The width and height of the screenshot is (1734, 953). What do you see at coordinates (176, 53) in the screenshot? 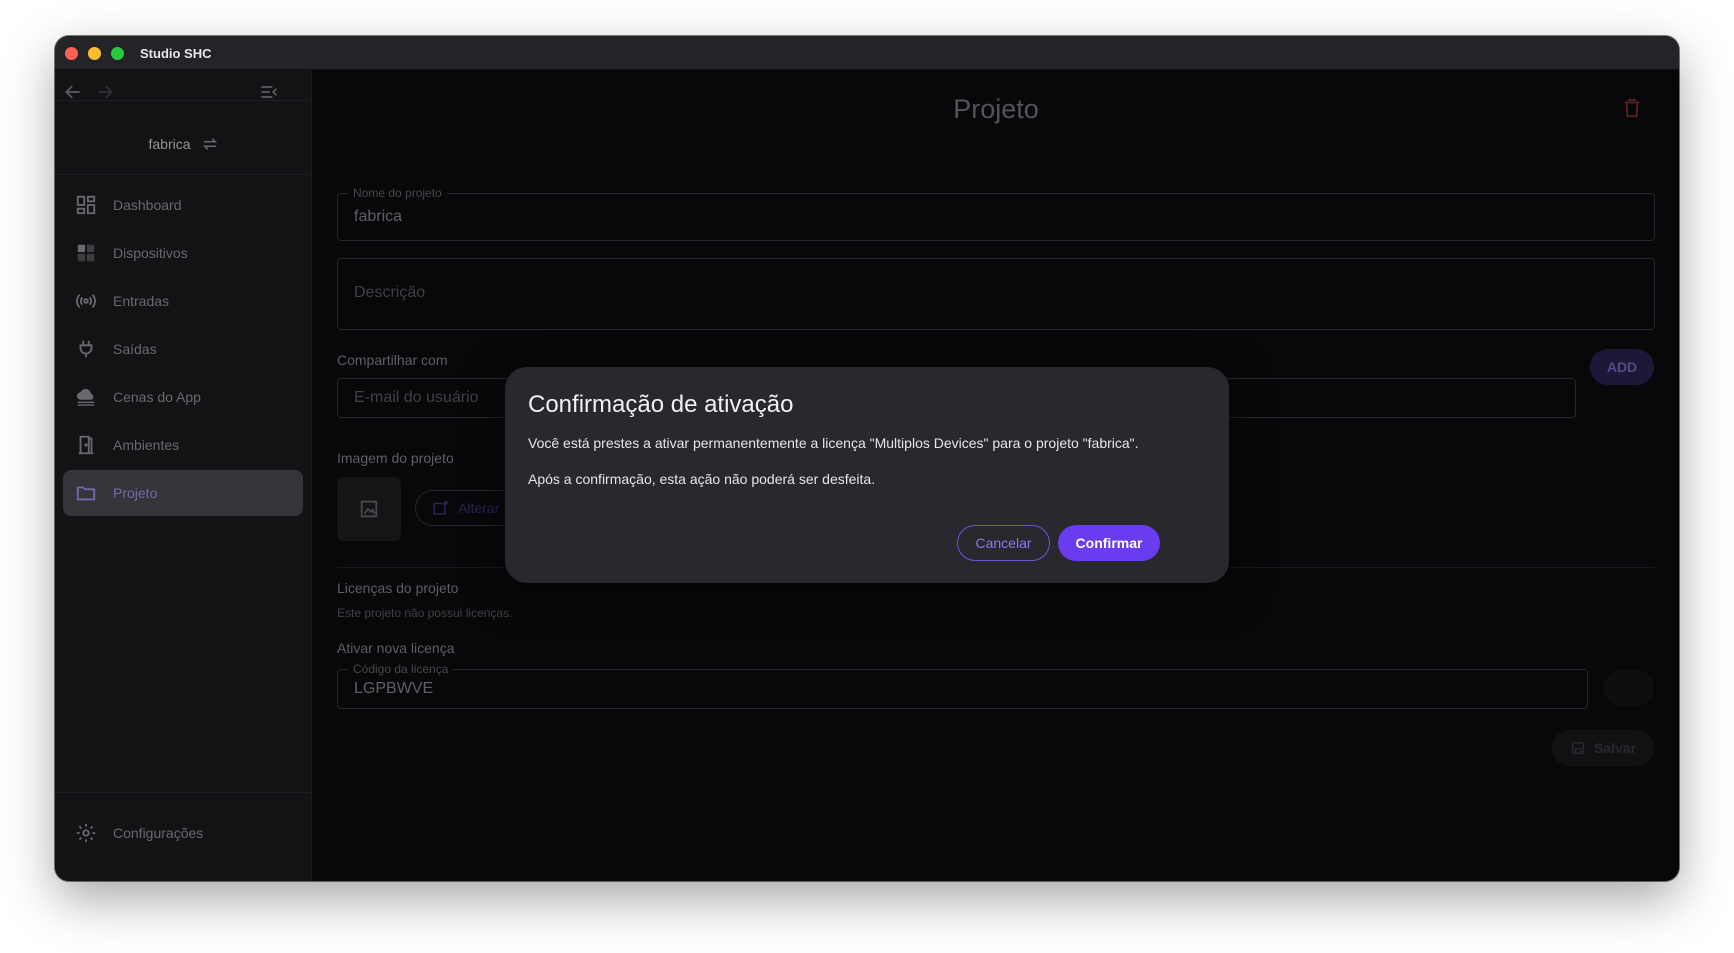
I see `window-title: Studio SHC` at bounding box center [176, 53].